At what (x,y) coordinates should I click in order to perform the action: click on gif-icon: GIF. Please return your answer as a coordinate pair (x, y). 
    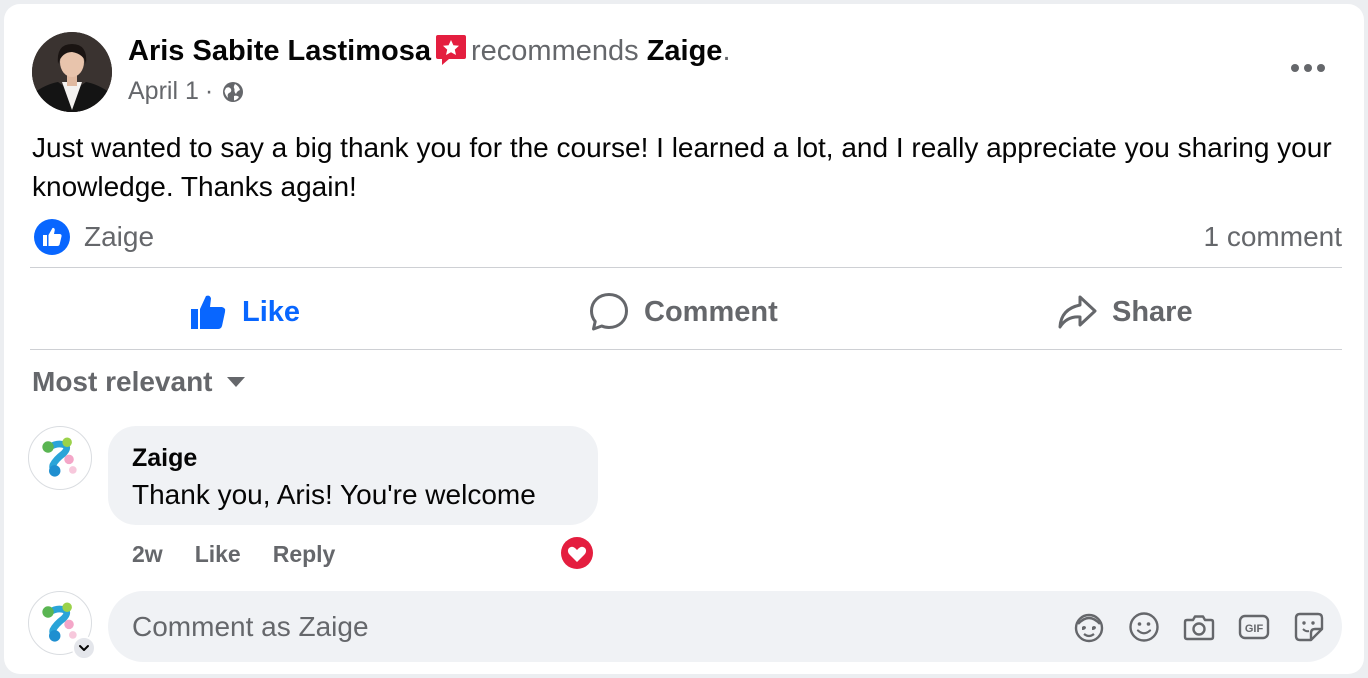
    Looking at the image, I should click on (1254, 627).